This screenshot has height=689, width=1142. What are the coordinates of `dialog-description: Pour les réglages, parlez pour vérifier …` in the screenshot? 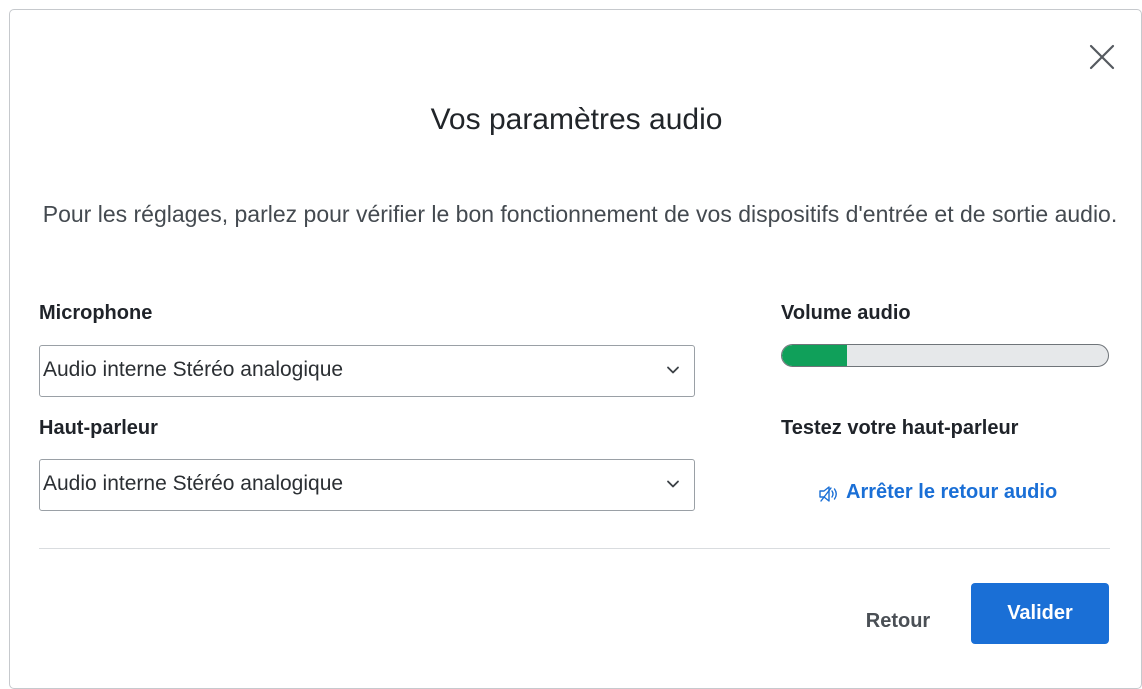 It's located at (580, 214).